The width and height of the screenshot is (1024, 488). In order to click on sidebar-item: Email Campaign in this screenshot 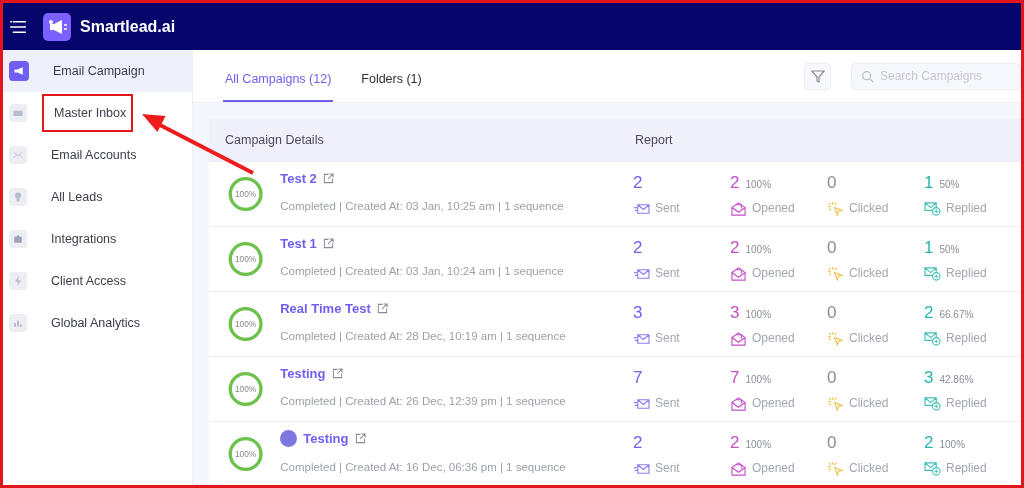, I will do `click(97, 71)`.